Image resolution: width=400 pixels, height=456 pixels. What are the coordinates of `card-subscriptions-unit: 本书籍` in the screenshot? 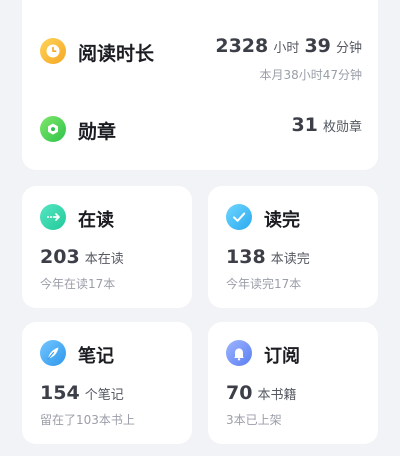 It's located at (277, 395).